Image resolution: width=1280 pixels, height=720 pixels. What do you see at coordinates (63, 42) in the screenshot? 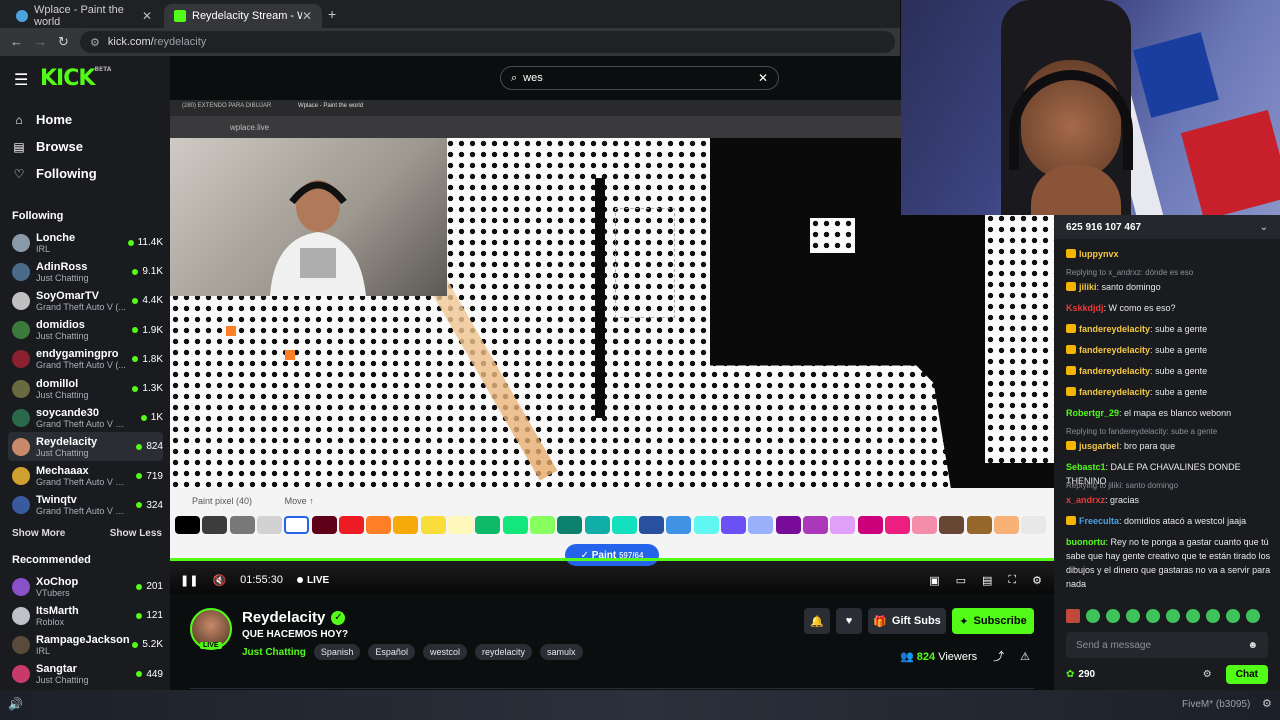
I see `reload-icon: ↻` at bounding box center [63, 42].